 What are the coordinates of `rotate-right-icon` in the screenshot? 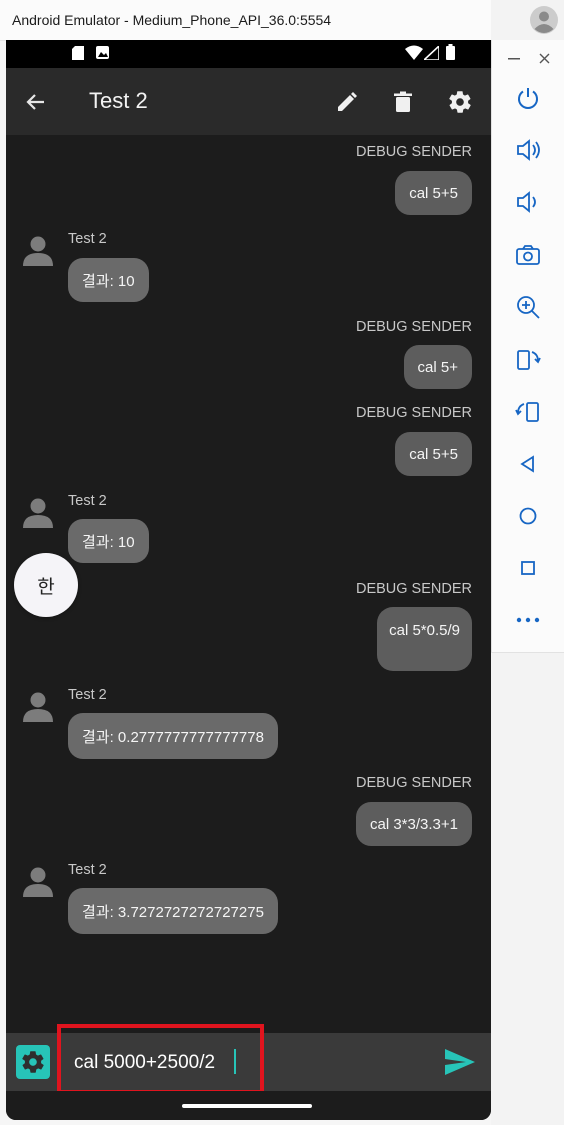 It's located at (527, 412).